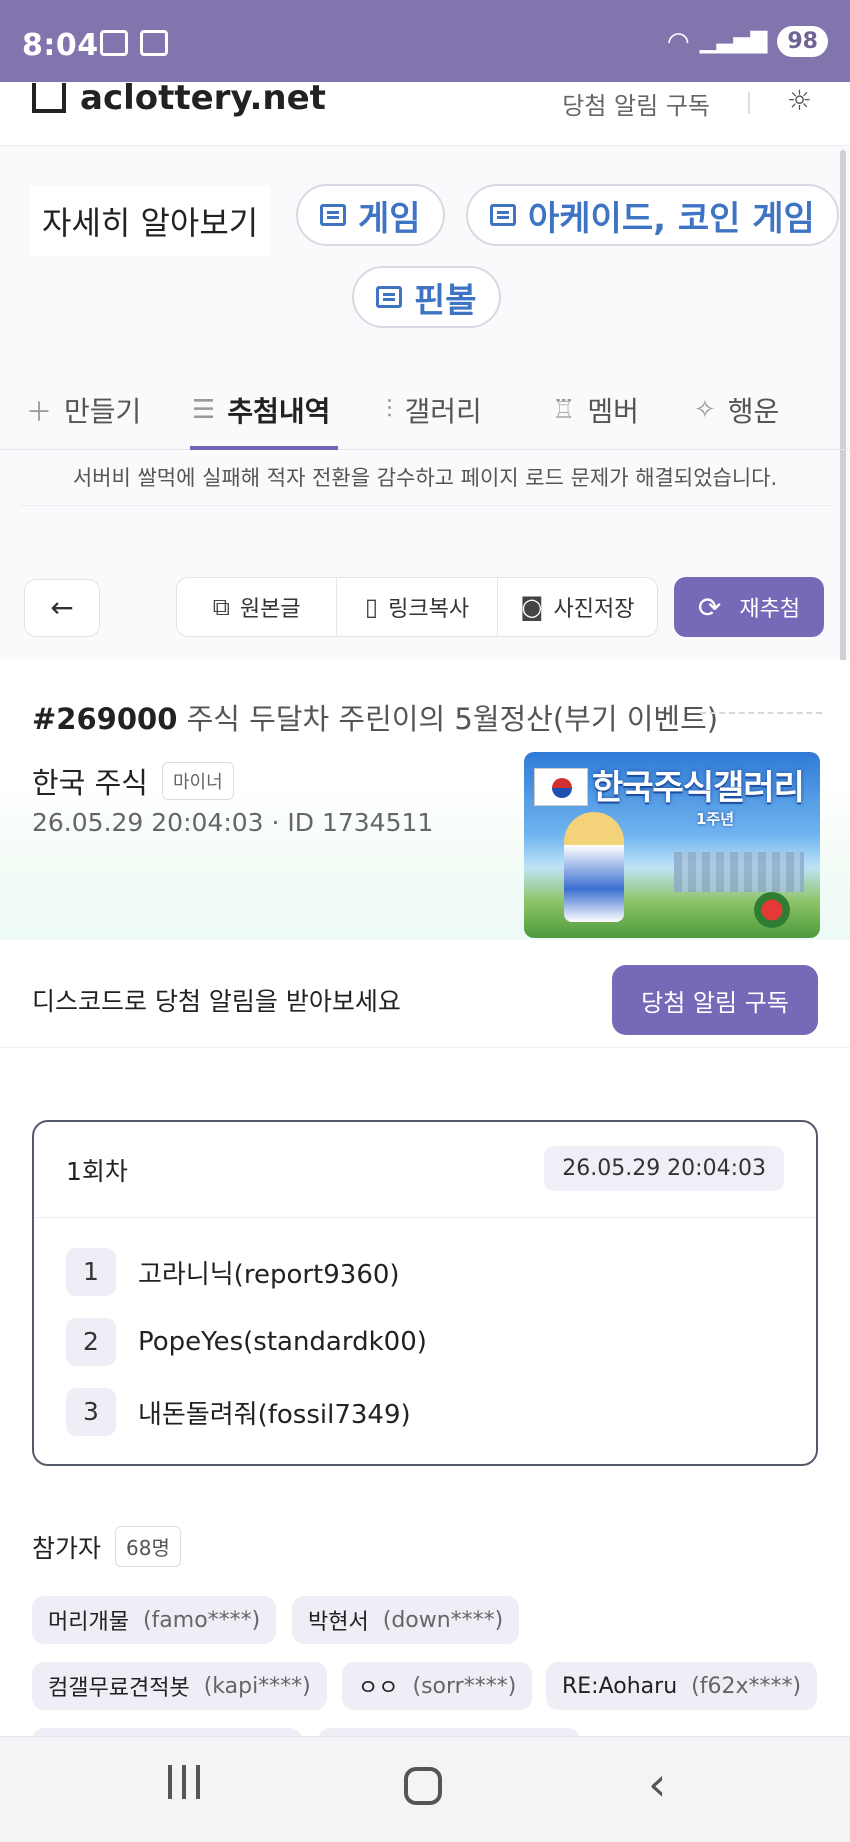 This screenshot has width=850, height=1842. What do you see at coordinates (652, 215) in the screenshot?
I see `promo-chip-arcade: 아케이드, 코인 게임` at bounding box center [652, 215].